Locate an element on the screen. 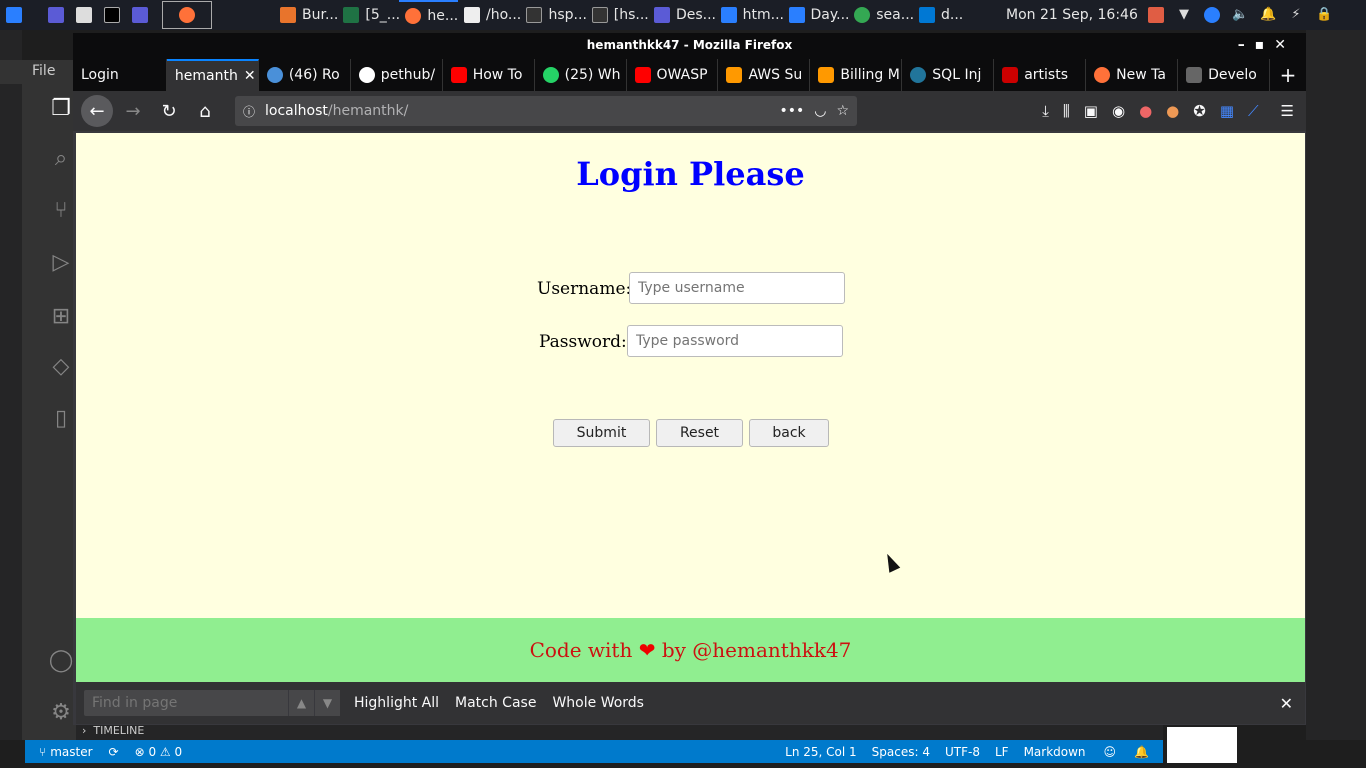 This screenshot has width=1366, height=768. tab-github: pethub/ is located at coordinates (397, 75).